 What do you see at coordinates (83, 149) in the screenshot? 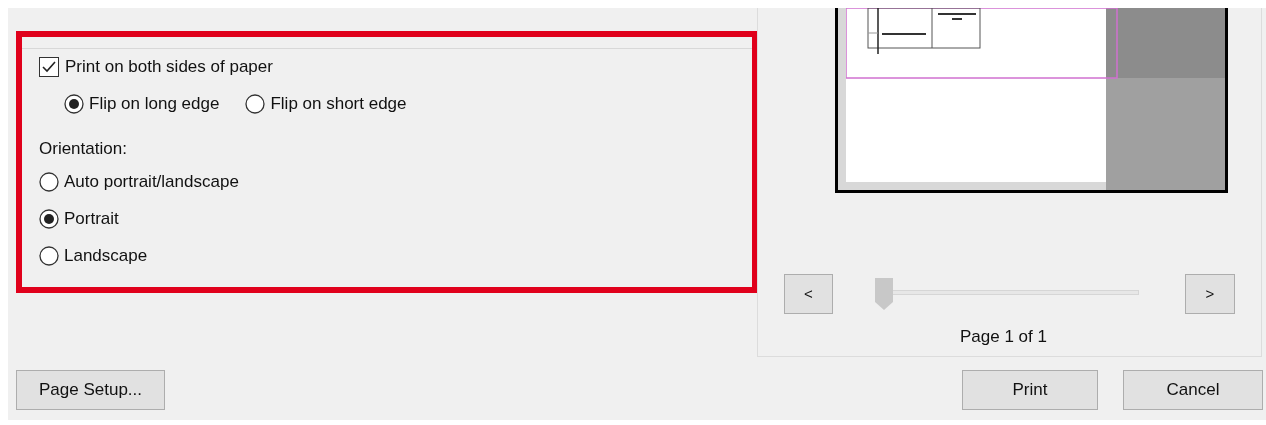
I see `section-label: Orientation:` at bounding box center [83, 149].